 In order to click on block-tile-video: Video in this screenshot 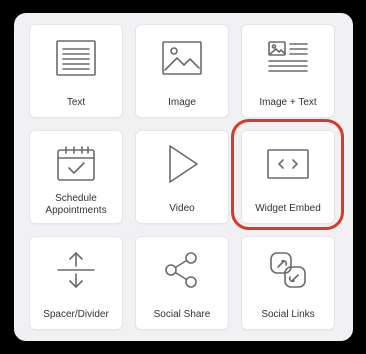, I will do `click(182, 177)`.